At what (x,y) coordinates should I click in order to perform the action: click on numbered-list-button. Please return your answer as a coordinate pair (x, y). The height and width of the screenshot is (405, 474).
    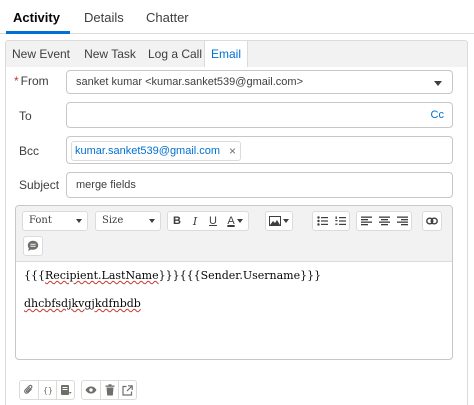
    Looking at the image, I should click on (340, 221).